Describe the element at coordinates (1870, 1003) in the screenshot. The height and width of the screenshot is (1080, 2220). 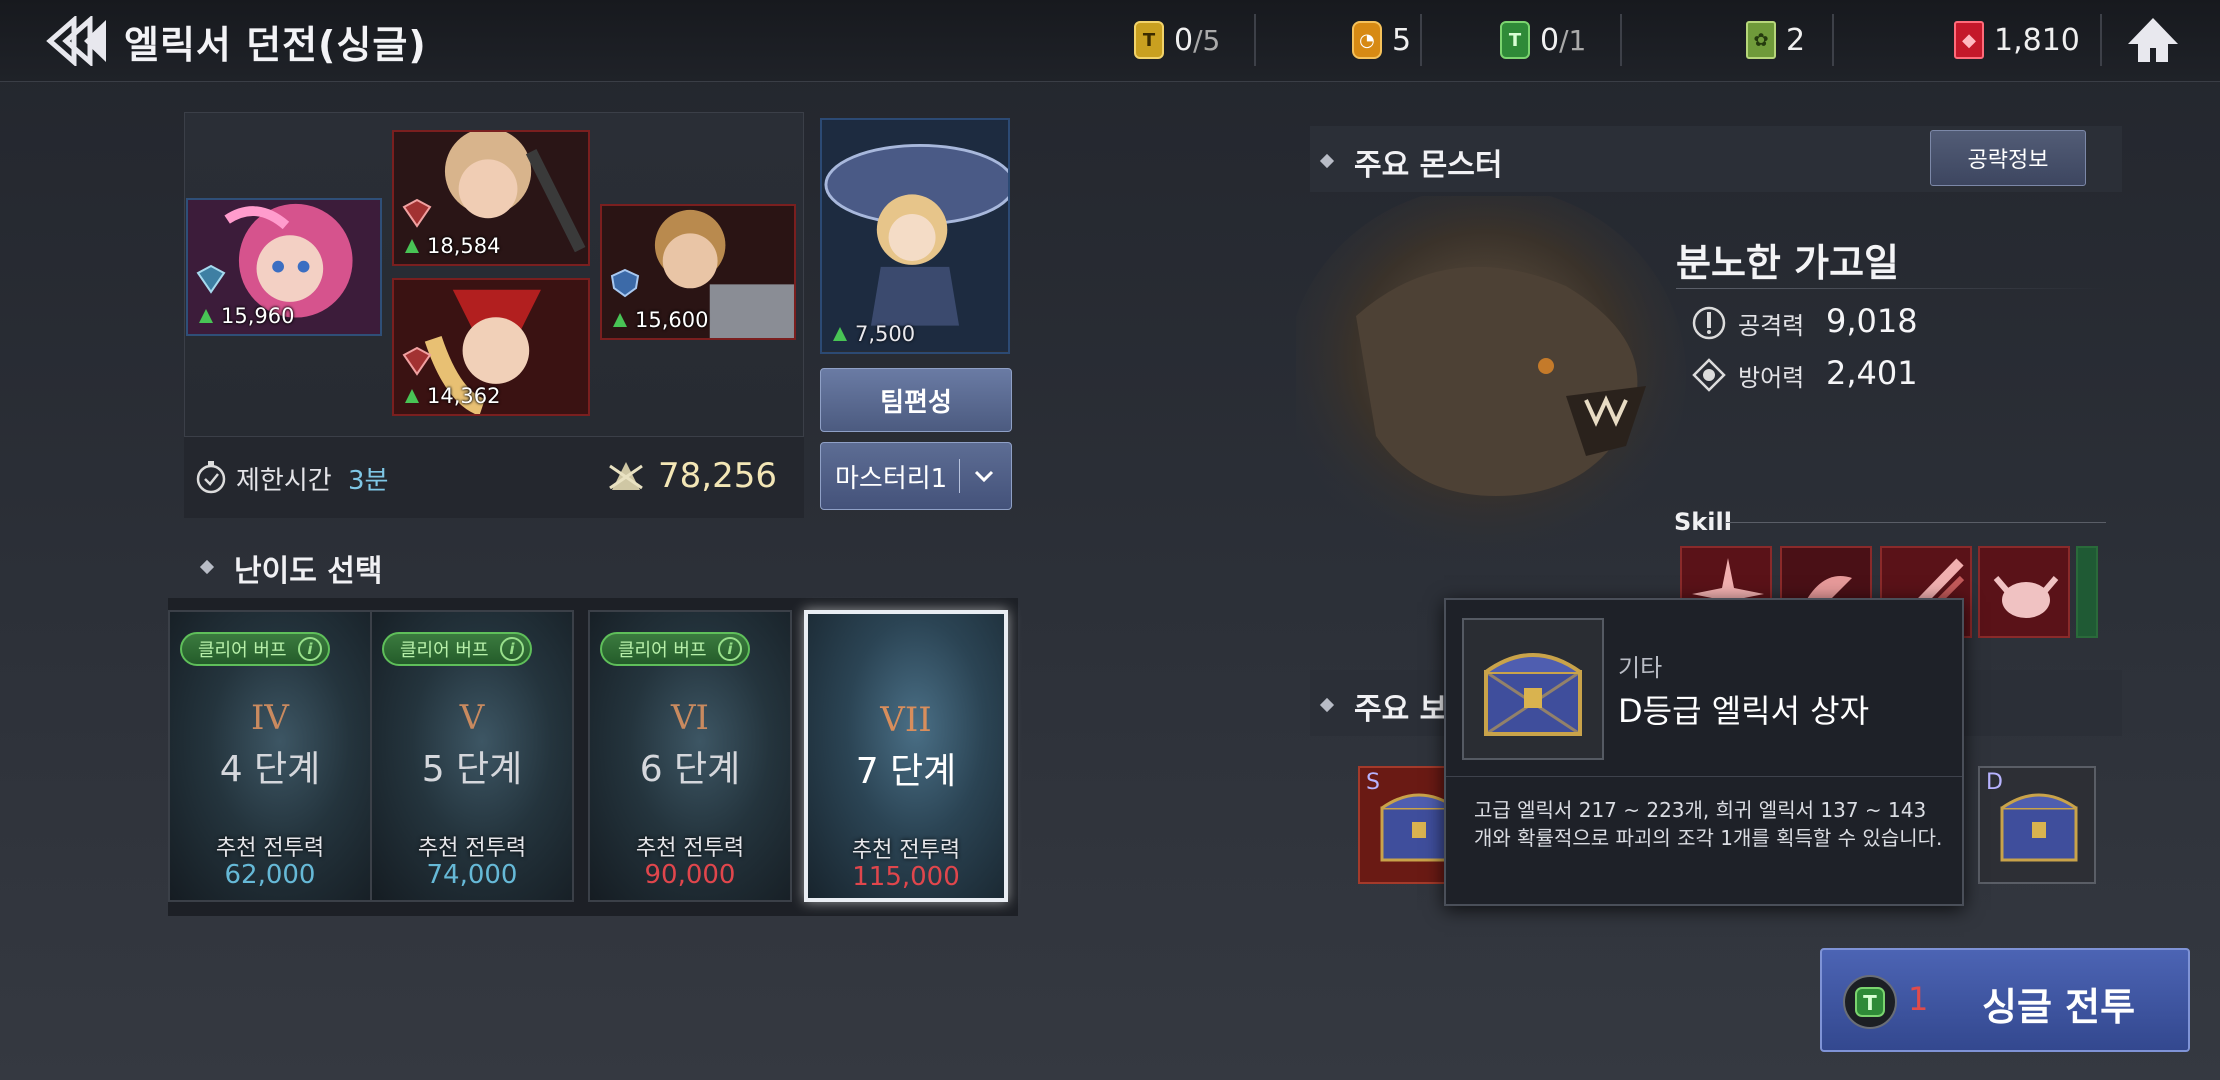
I see `svg-text: T` at that location.